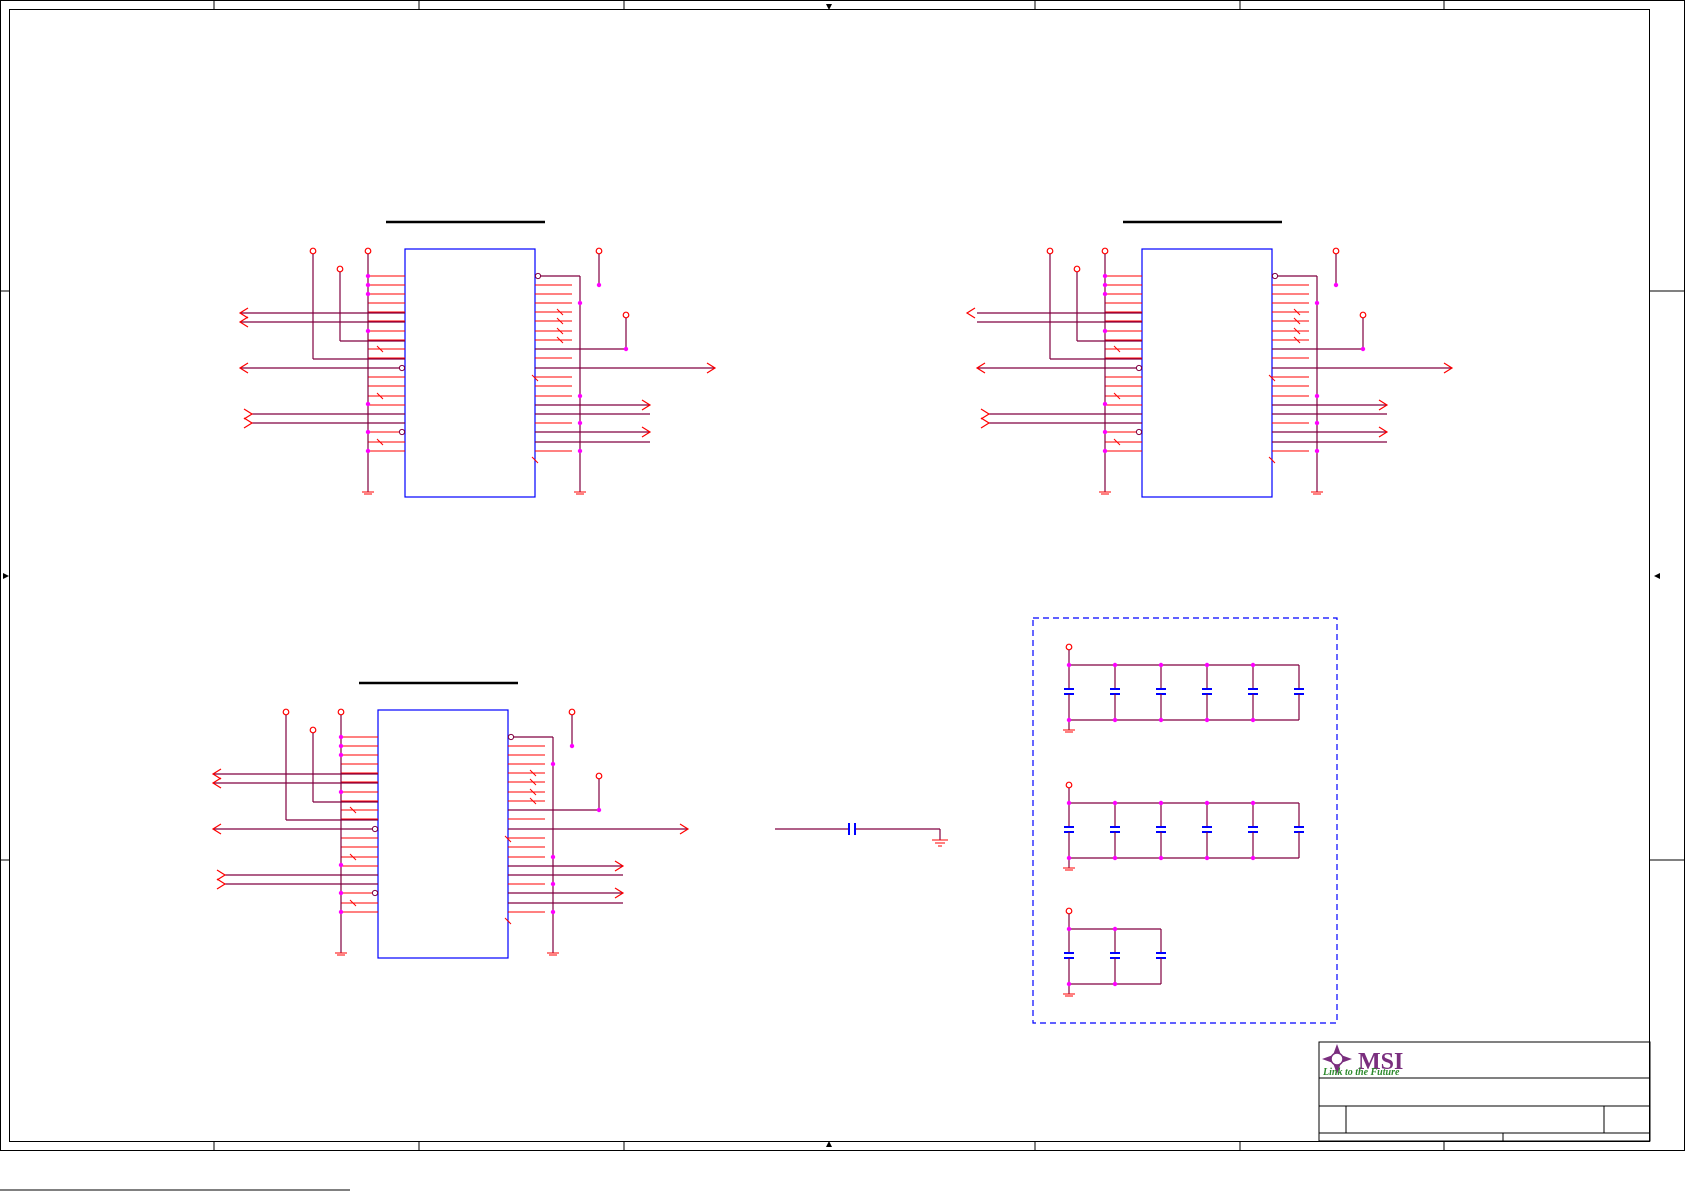  I want to click on ic-block-top-left, so click(477, 359).